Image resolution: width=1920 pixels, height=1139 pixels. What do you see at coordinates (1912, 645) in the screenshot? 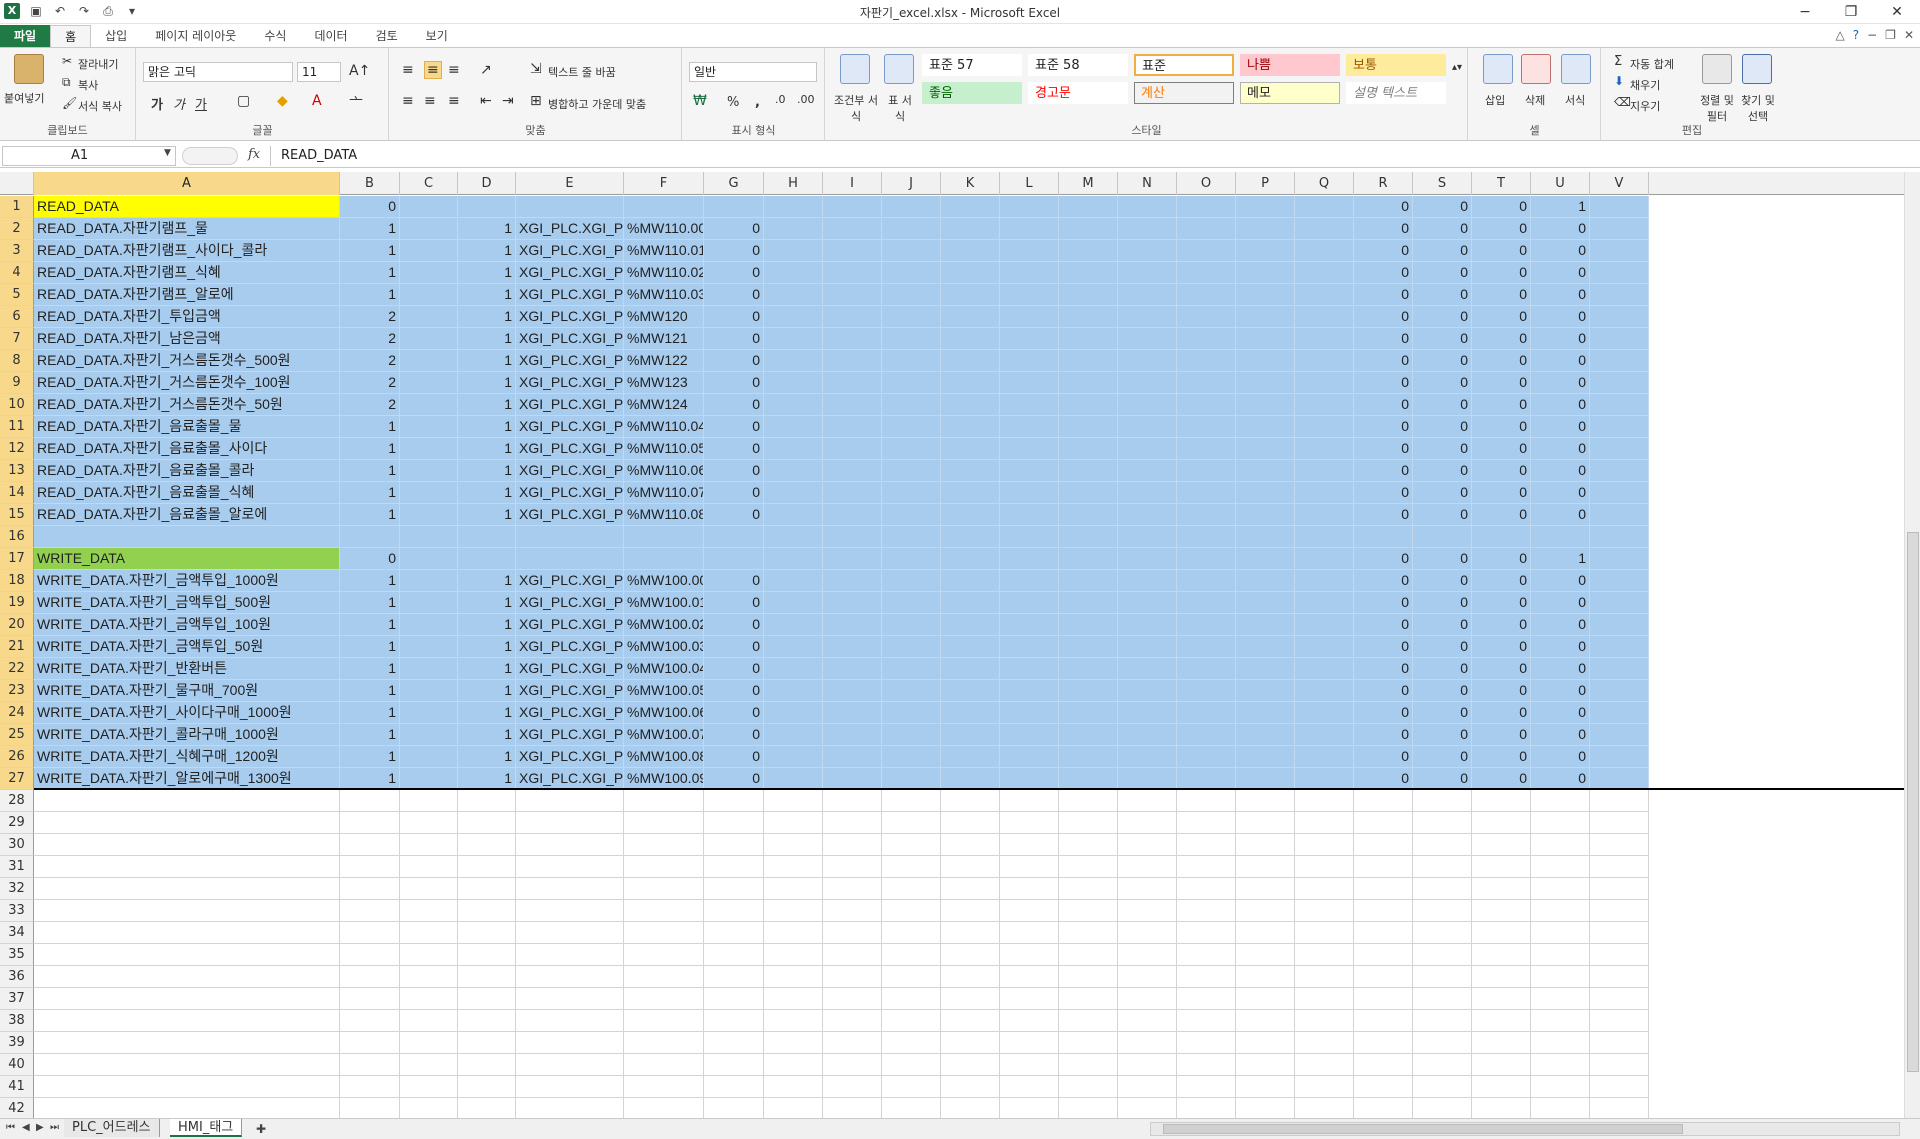
I see `vertical-scrollbar` at bounding box center [1912, 645].